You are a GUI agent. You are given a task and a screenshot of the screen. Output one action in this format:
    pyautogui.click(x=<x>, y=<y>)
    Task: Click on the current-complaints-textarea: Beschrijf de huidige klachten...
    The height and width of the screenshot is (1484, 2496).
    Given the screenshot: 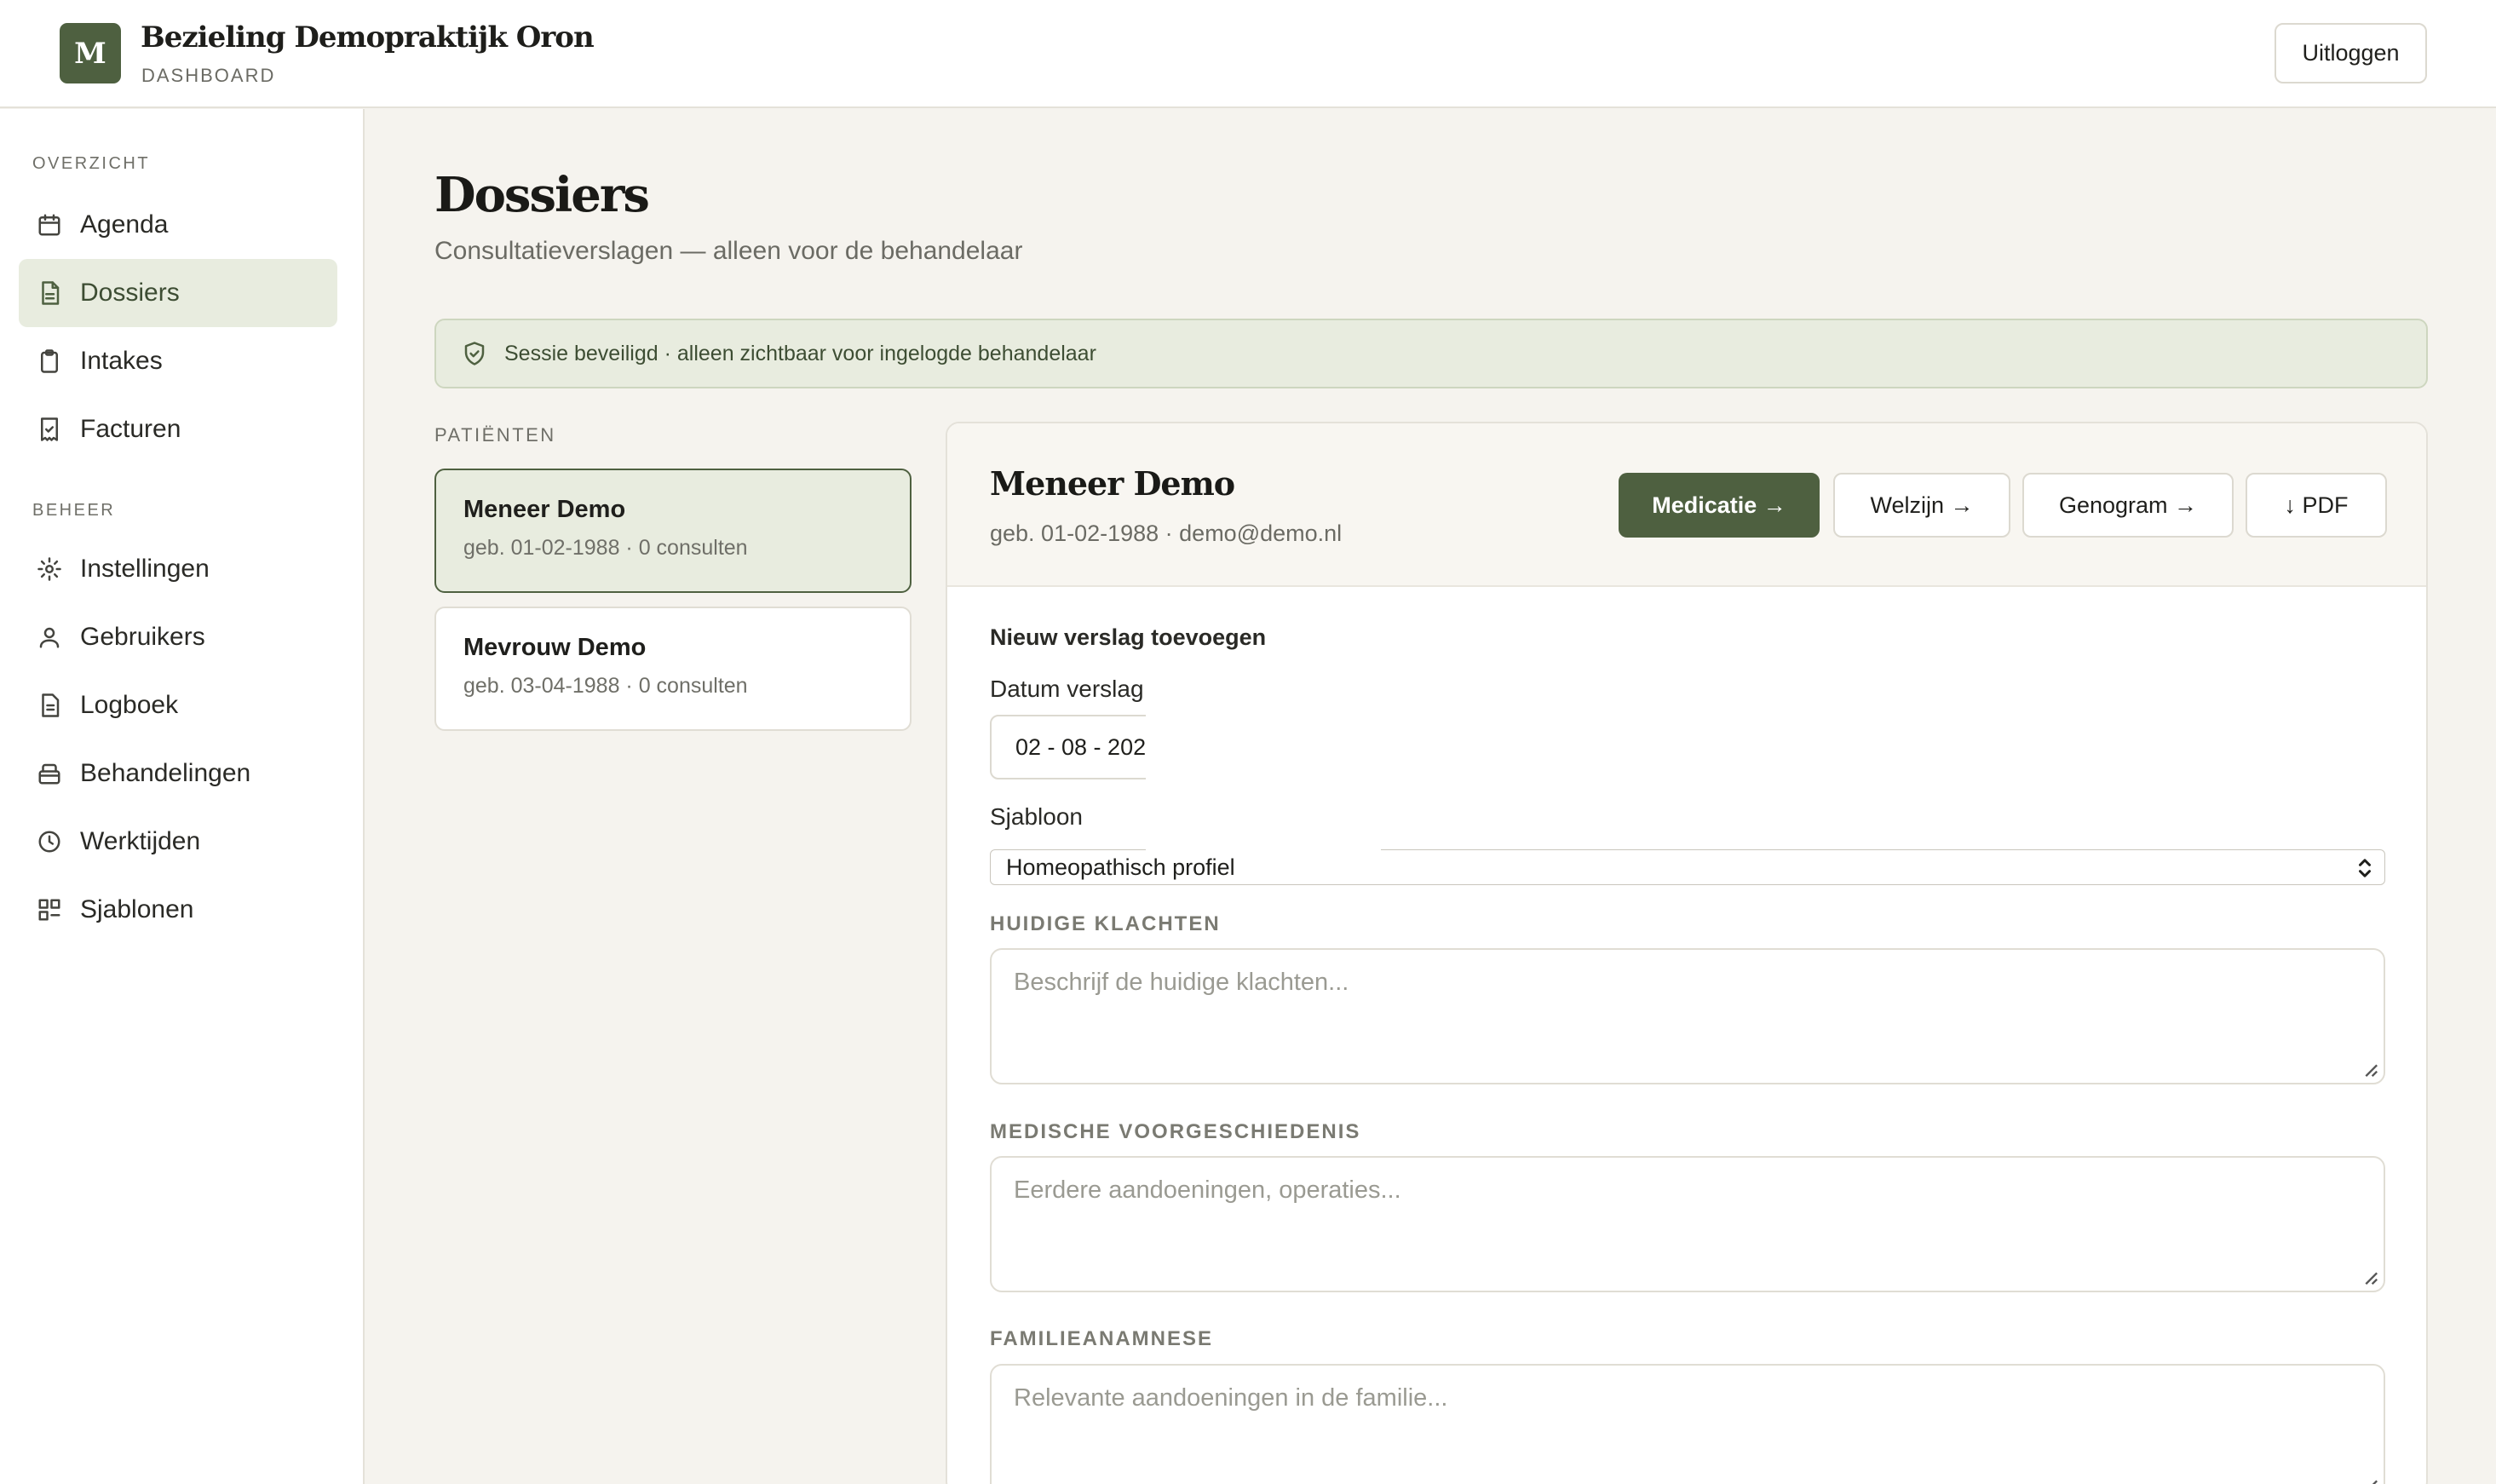 What is the action you would take?
    pyautogui.click(x=1687, y=1016)
    